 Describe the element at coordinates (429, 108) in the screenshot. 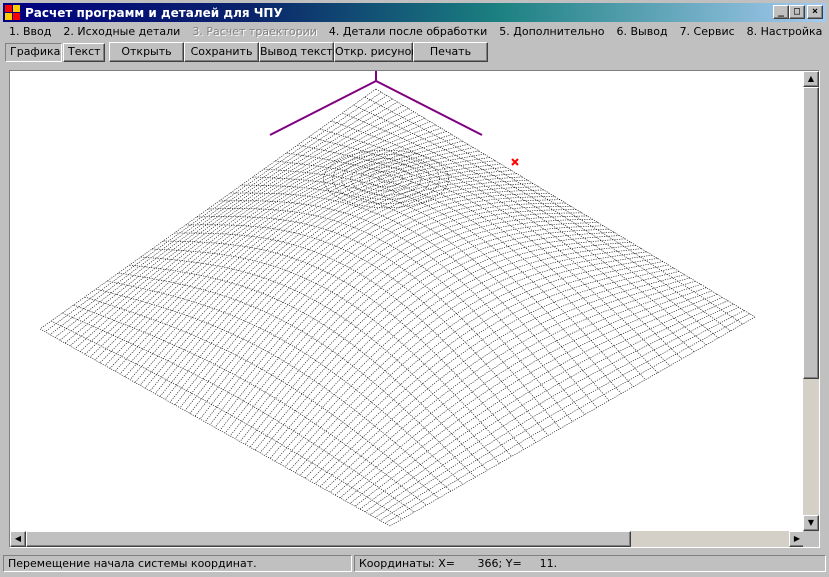

I see `axis-y-line` at that location.